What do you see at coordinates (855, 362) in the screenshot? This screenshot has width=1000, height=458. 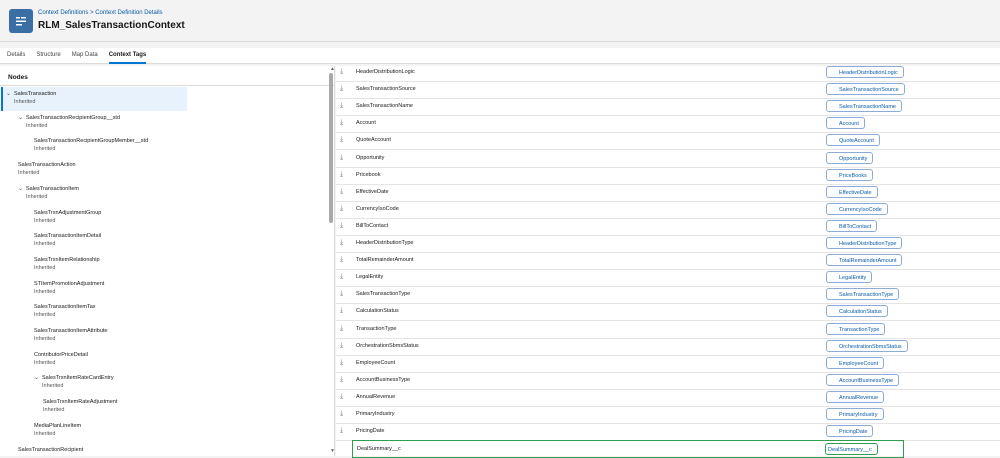 I see `context-tag-input: EmployeeCount` at bounding box center [855, 362].